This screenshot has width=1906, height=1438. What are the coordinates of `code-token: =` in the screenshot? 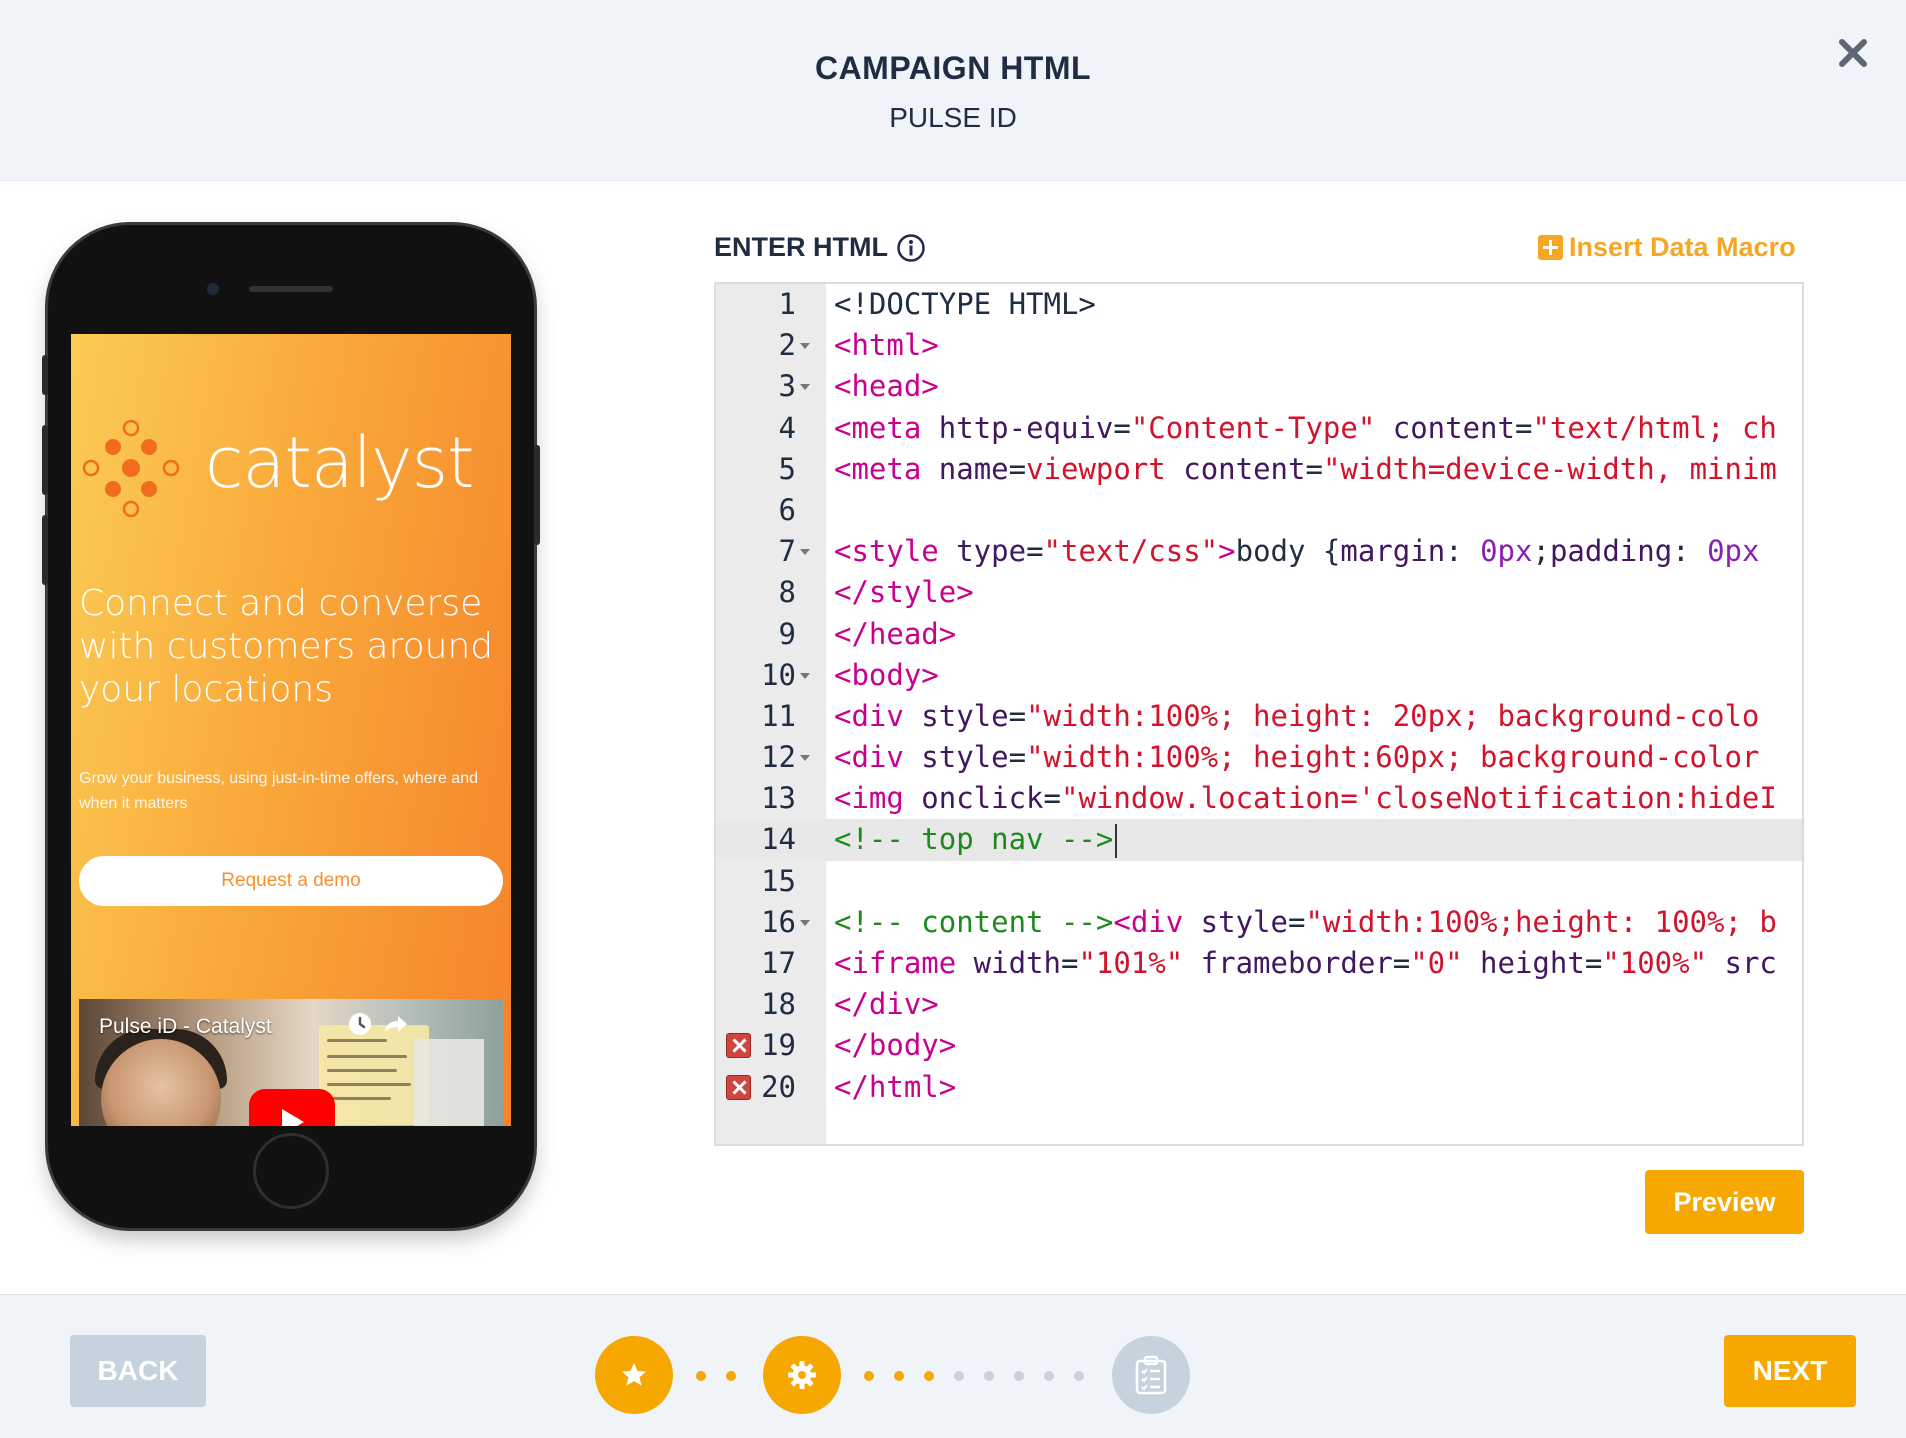 It's located at (1017, 715).